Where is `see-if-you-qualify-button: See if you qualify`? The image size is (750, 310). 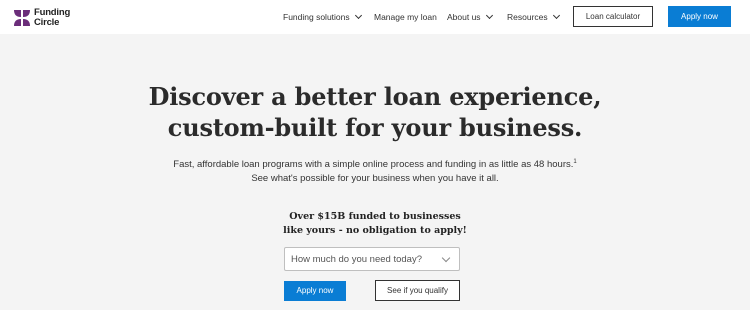
see-if-you-qualify-button: See if you qualify is located at coordinates (417, 290).